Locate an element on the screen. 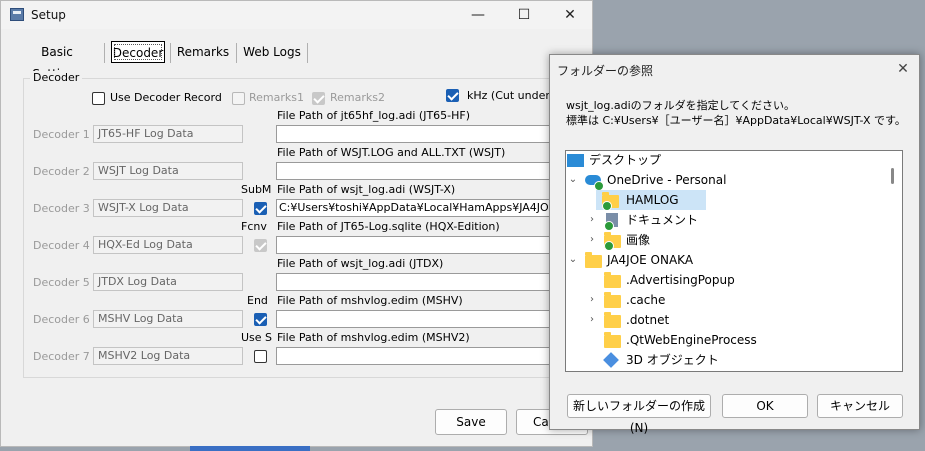  remarks1-checkbox is located at coordinates (238, 98).